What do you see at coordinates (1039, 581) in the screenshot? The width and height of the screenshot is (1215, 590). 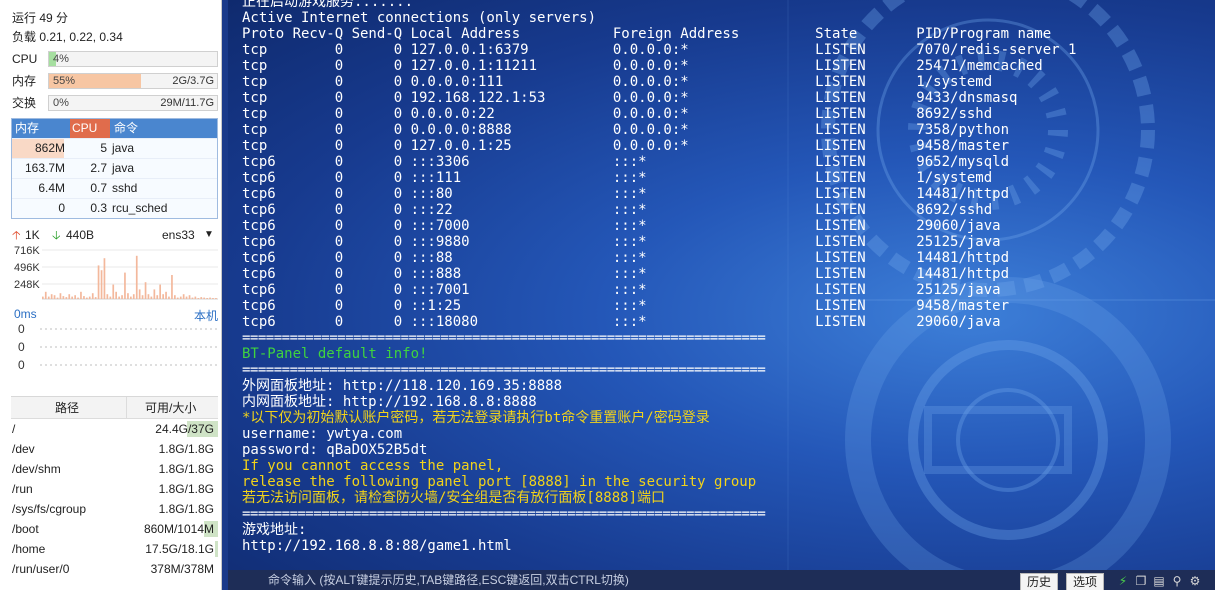 I see `history-button: 历史` at bounding box center [1039, 581].